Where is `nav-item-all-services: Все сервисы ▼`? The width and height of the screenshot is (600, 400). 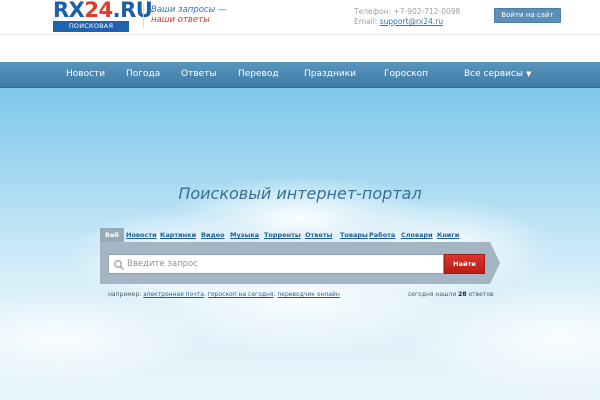 nav-item-all-services: Все сервисы ▼ is located at coordinates (497, 75).